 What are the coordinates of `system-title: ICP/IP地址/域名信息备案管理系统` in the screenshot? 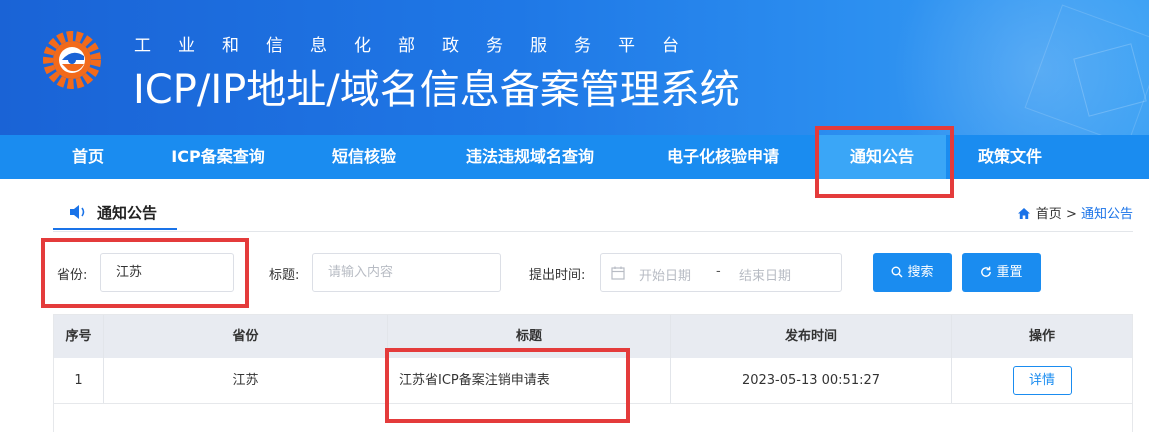 It's located at (436, 90).